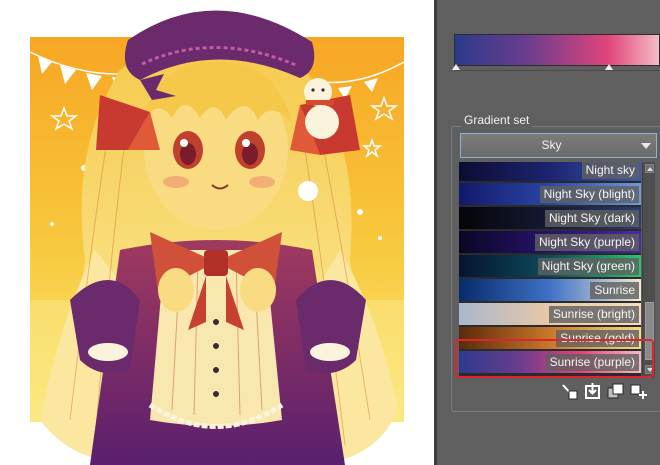 The width and height of the screenshot is (660, 465). I want to click on gradient-list-item: Night Sky (dark), so click(550, 218).